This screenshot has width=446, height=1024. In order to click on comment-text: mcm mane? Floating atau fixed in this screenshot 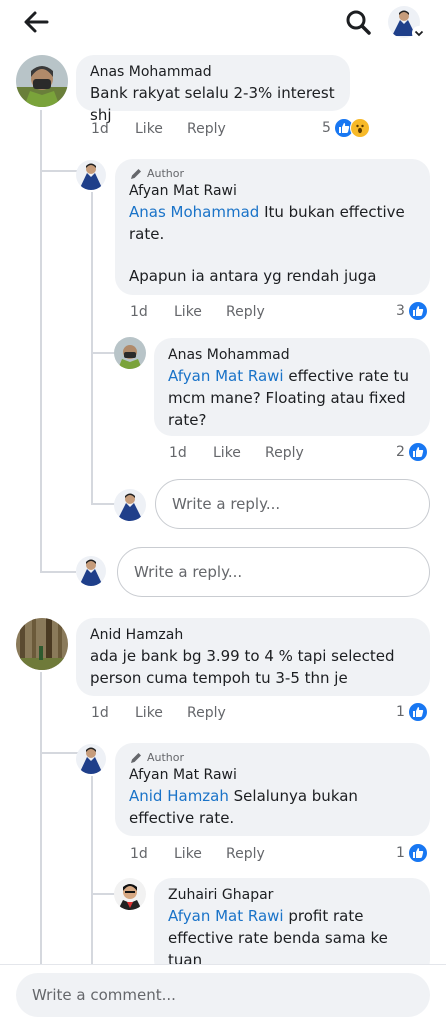, I will do `click(287, 398)`.